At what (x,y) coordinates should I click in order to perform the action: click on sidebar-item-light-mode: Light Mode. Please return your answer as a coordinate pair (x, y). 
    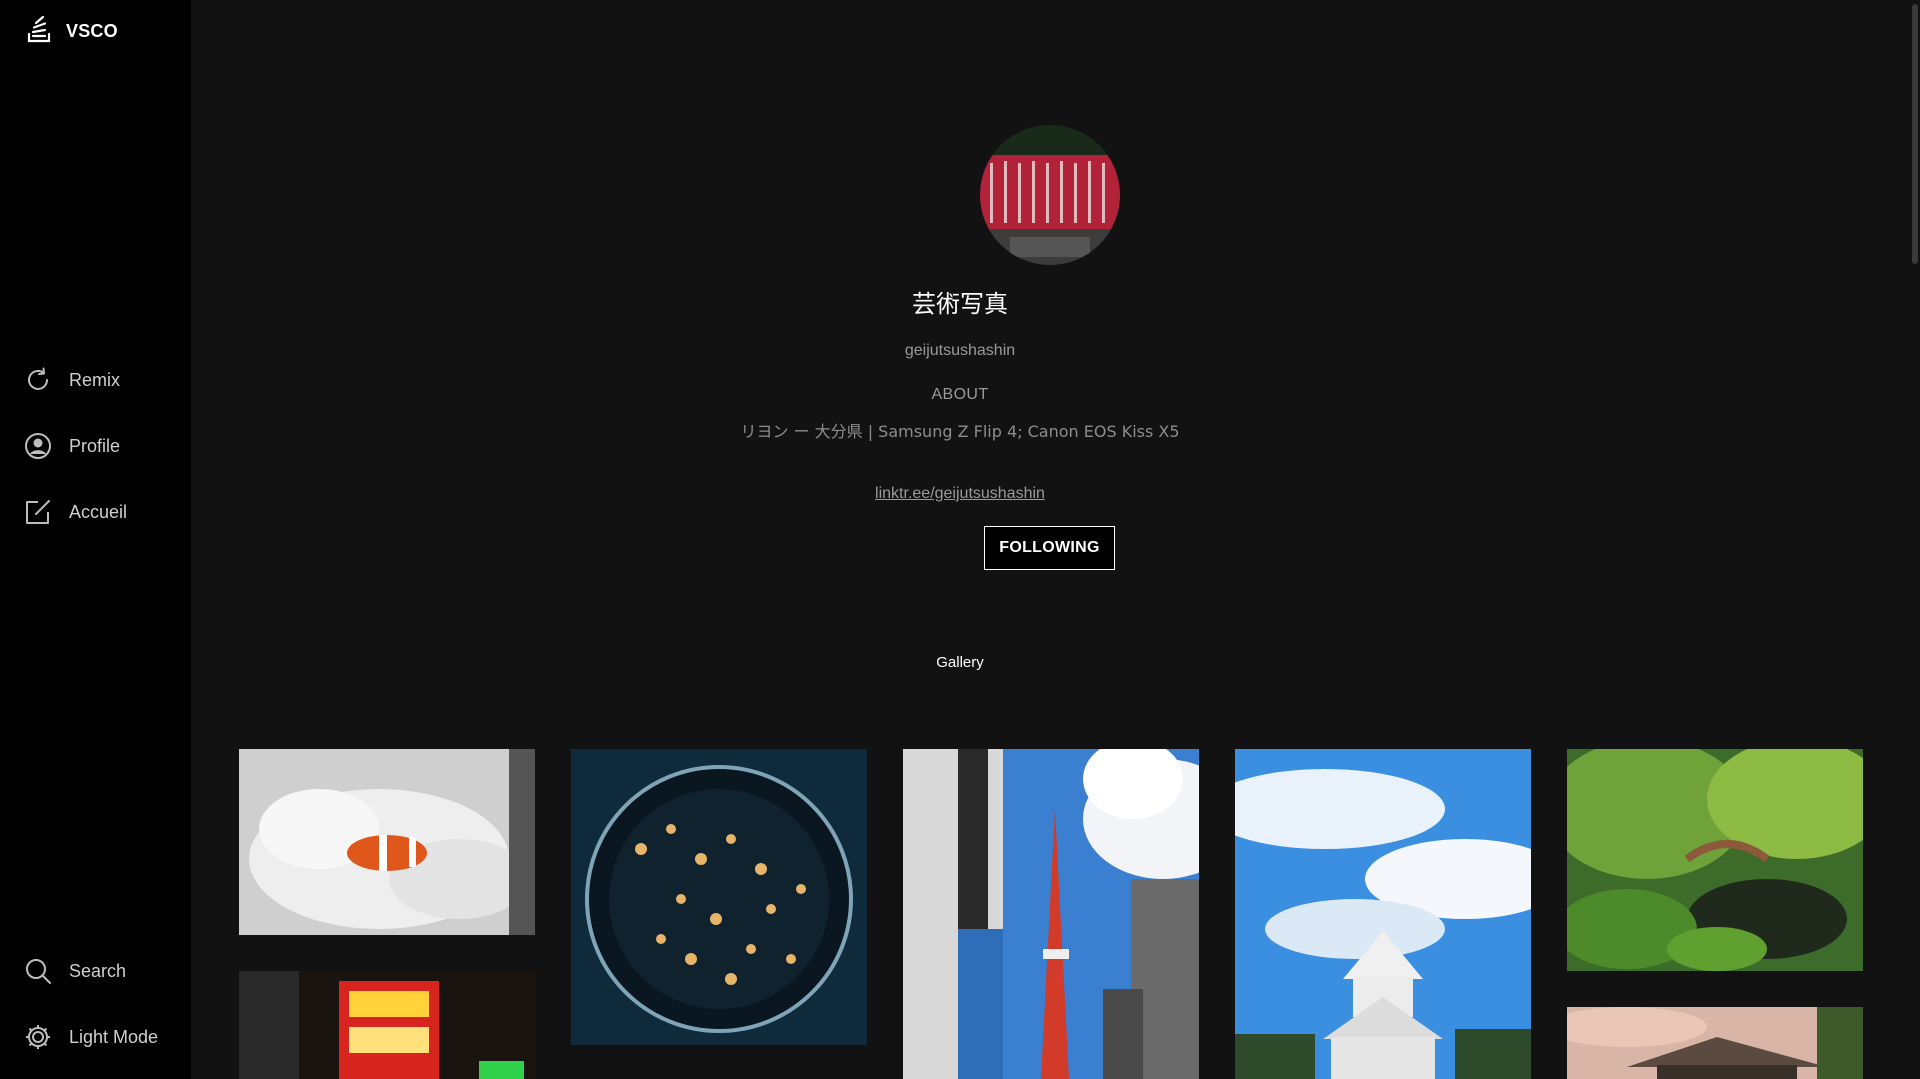
    Looking at the image, I should click on (91, 1037).